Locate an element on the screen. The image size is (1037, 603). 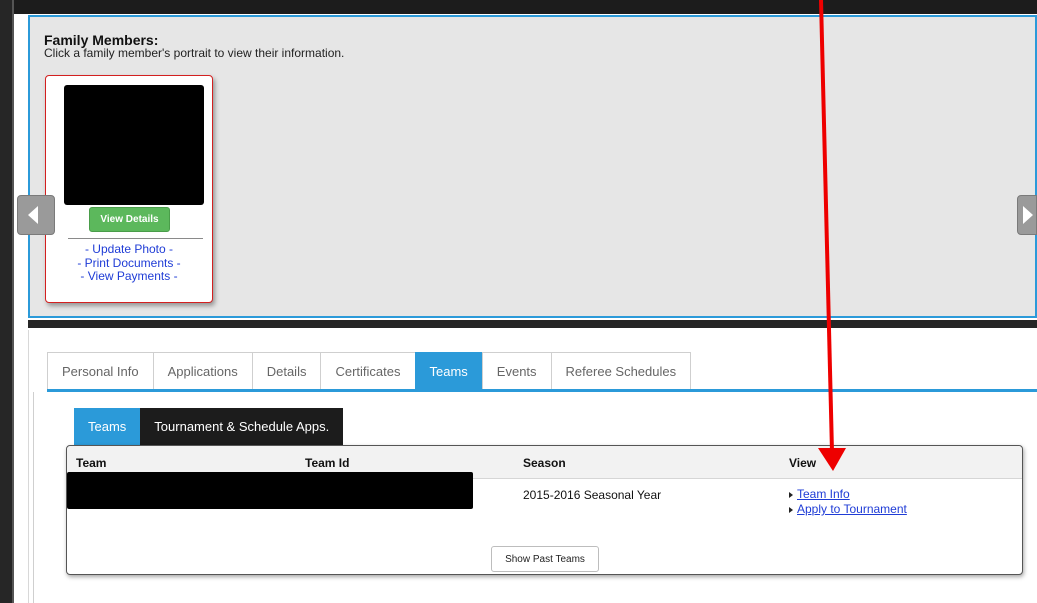
apply-to-tournament-link-label: Apply to Tournament is located at coordinates (852, 509).